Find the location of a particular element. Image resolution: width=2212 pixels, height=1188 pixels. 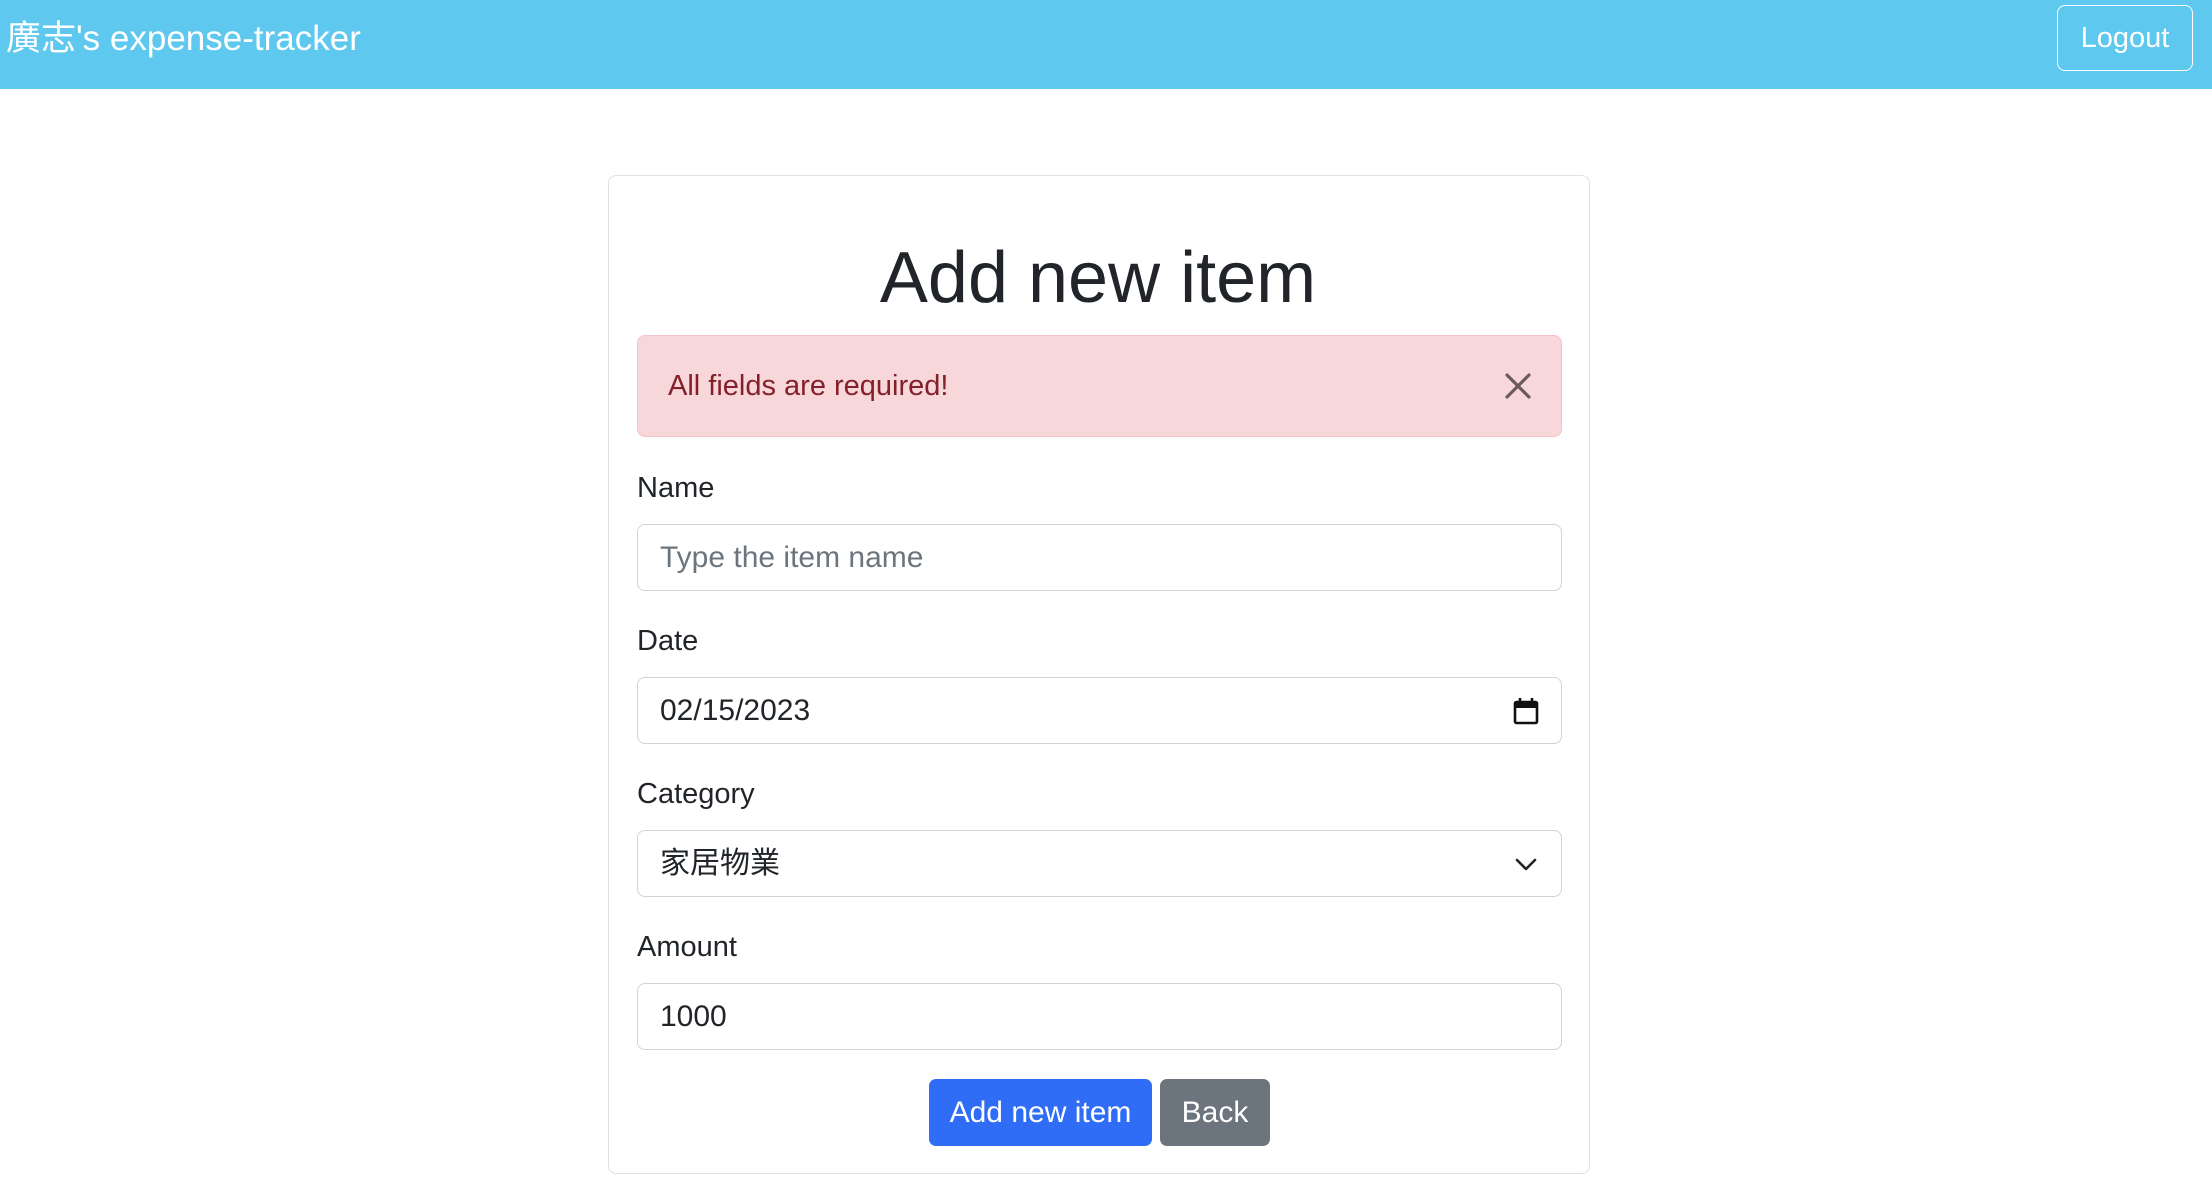

calendar-icon is located at coordinates (1526, 712).